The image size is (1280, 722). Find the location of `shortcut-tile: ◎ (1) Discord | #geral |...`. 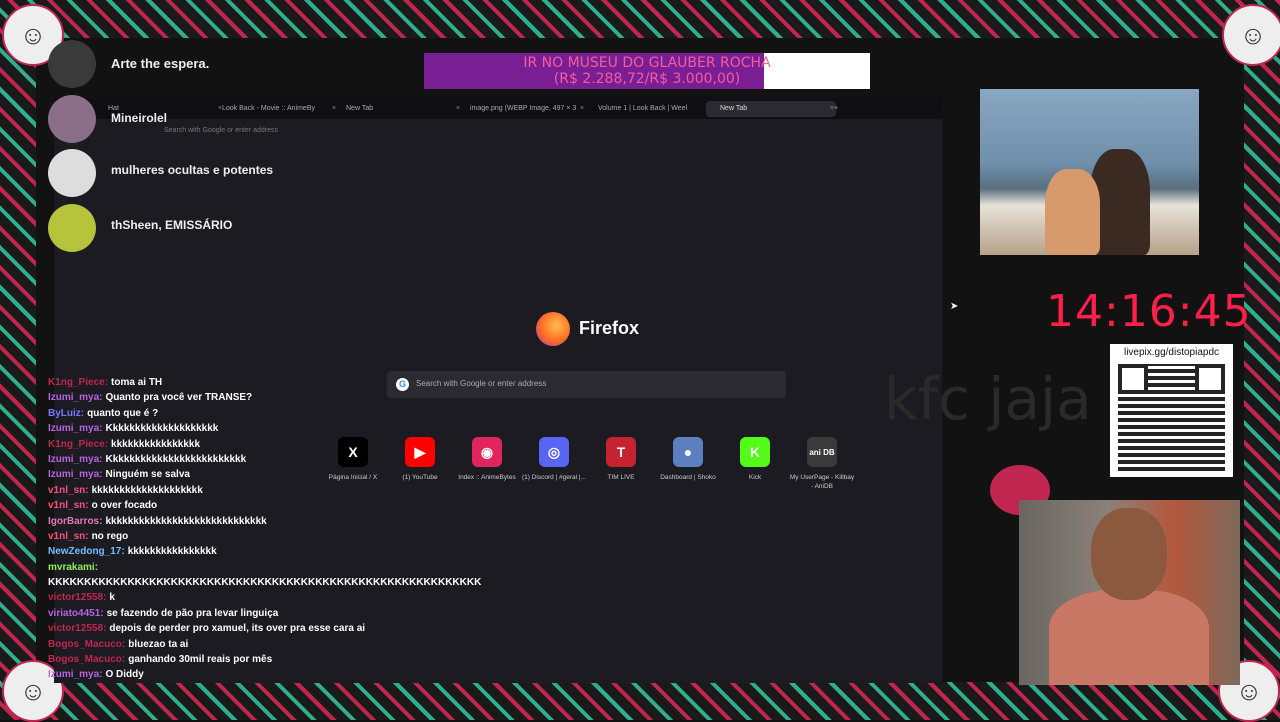

shortcut-tile: ◎ (1) Discord | #geral |... is located at coordinates (554, 459).